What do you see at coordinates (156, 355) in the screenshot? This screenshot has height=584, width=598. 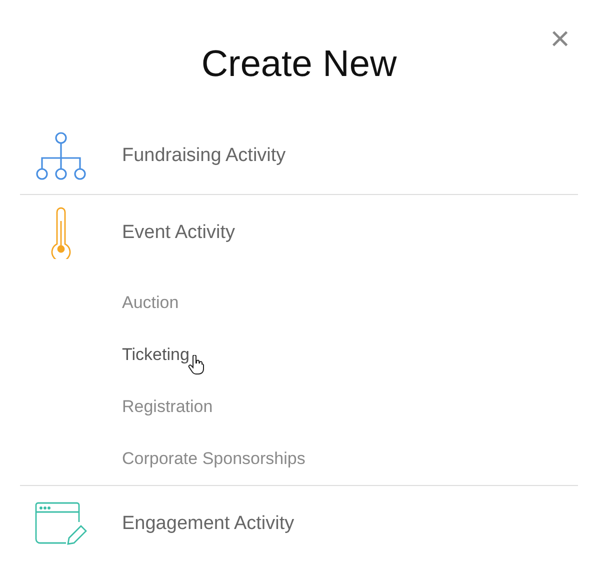 I see `activity-suboption: Ticketing` at bounding box center [156, 355].